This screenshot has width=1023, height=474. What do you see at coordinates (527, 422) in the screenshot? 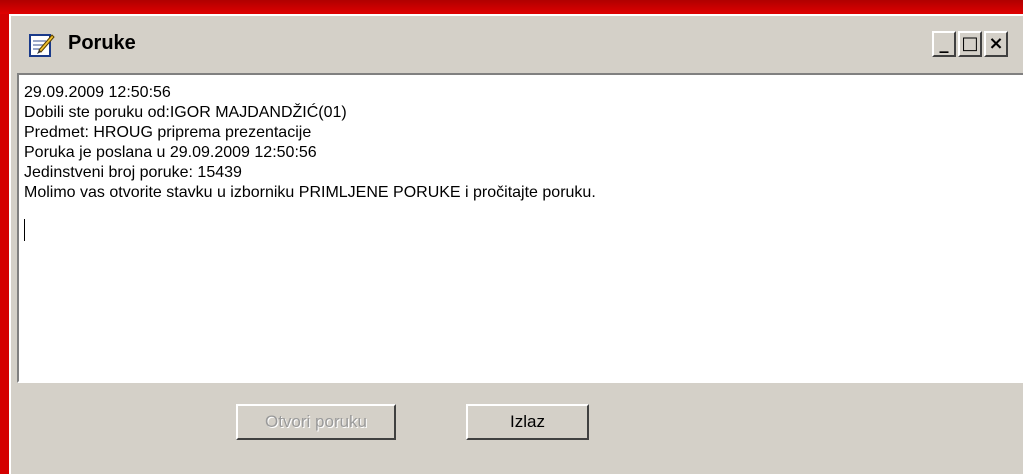
I see `exit-button: Izlaz` at bounding box center [527, 422].